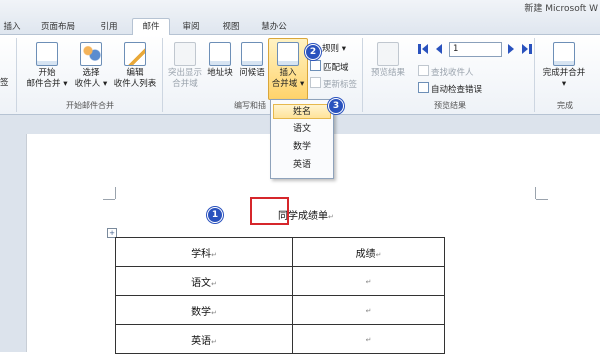 This screenshot has height=354, width=600. What do you see at coordinates (47, 54) in the screenshot?
I see `document-icon` at bounding box center [47, 54].